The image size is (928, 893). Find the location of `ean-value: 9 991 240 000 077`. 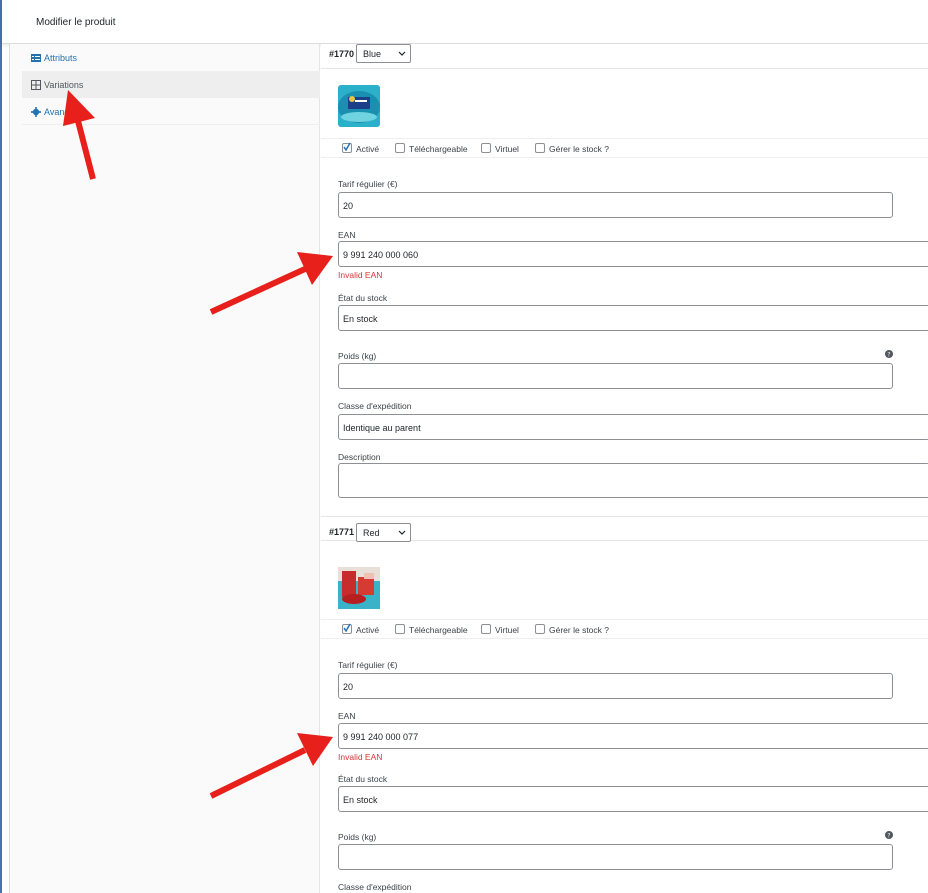

ean-value: 9 991 240 000 077 is located at coordinates (381, 737).